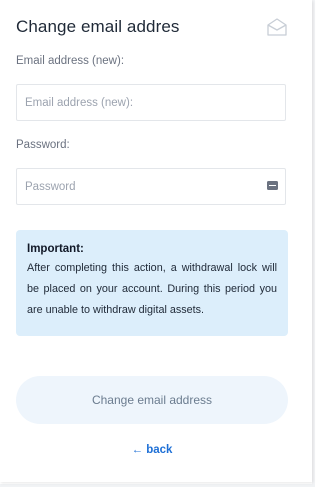  Describe the element at coordinates (55, 249) in the screenshot. I see `notice-title: Important:` at that location.